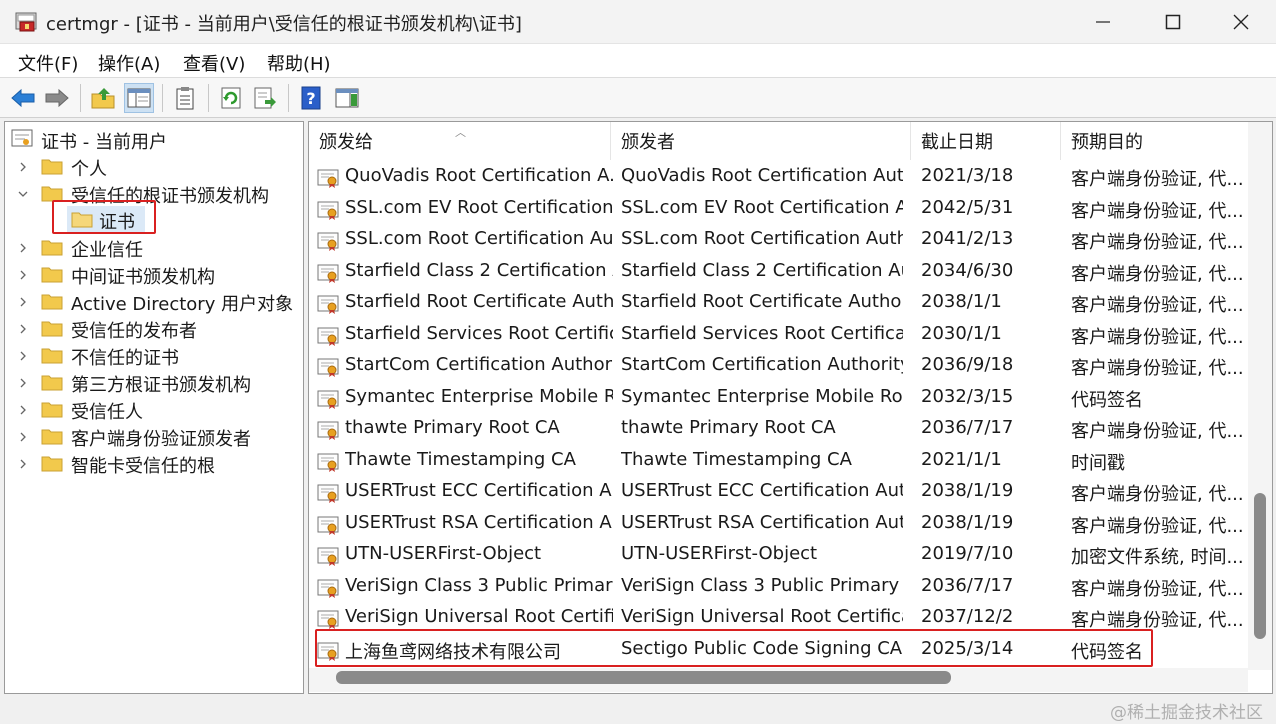 This screenshot has height=724, width=1276. I want to click on refresh-button, so click(231, 98).